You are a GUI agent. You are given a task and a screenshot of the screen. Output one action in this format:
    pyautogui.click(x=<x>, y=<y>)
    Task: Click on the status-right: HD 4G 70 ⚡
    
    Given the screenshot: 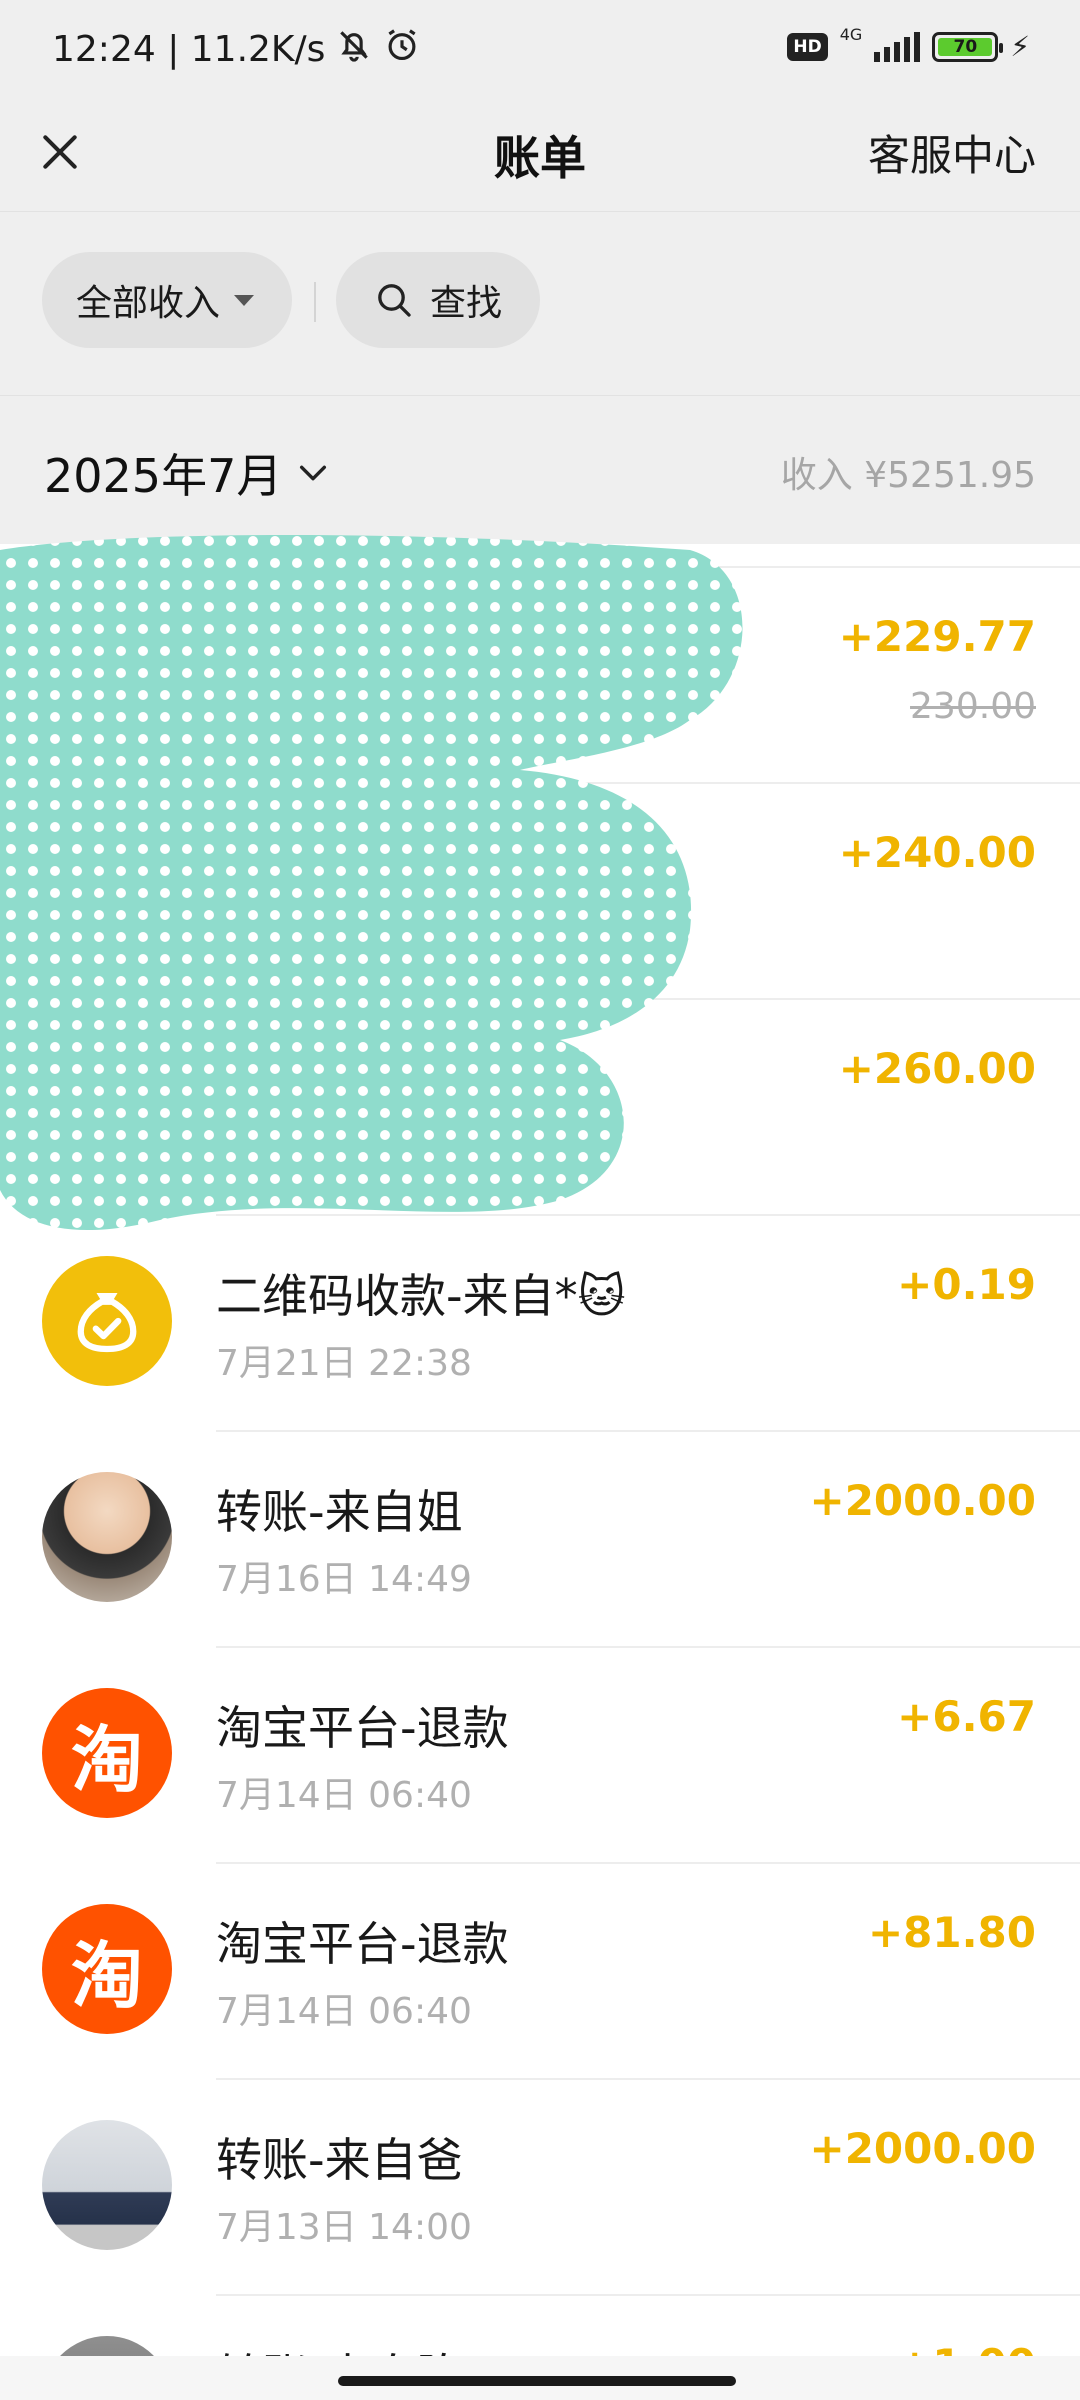 What is the action you would take?
    pyautogui.click(x=908, y=44)
    